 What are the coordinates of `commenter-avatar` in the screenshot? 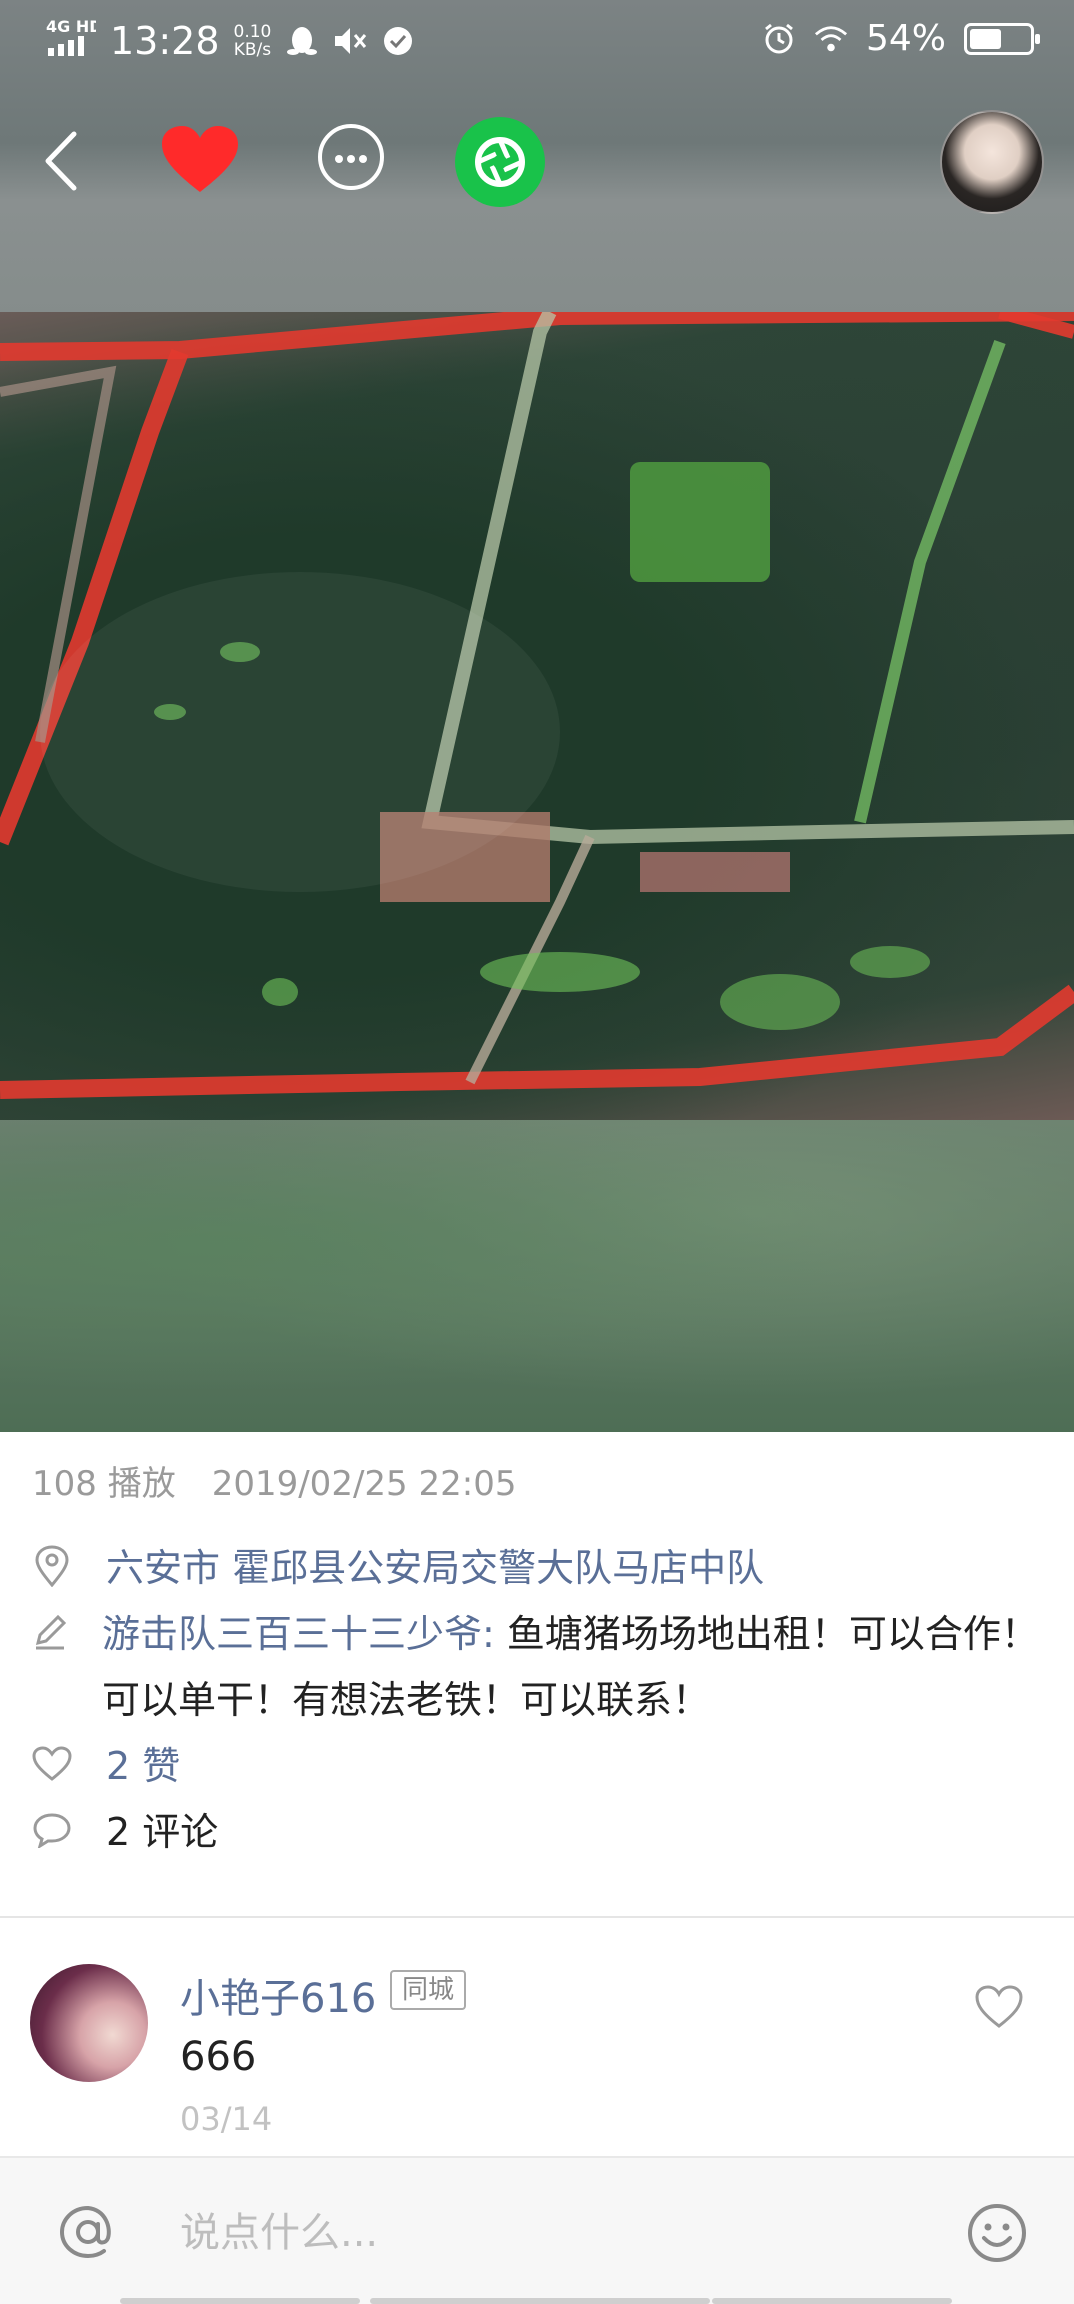 It's located at (89, 2023).